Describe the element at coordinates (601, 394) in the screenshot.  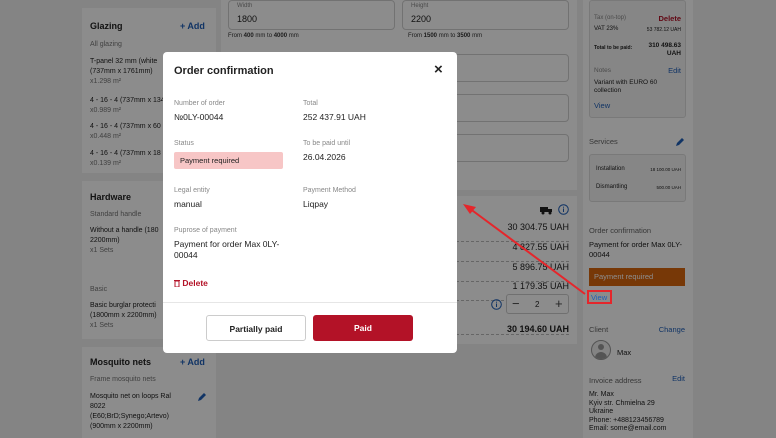
I see `invoice-line: Mr. Max` at that location.